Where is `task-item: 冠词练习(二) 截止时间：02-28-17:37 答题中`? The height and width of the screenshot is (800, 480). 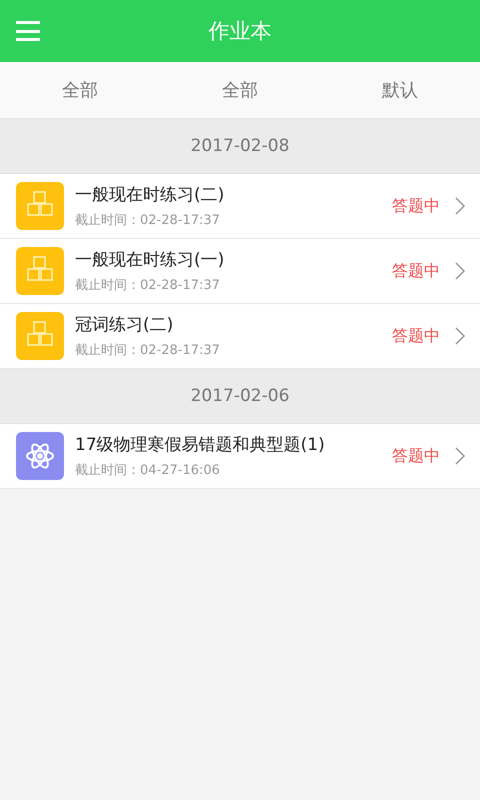
task-item: 冠词练习(二) 截止时间：02-28-17:37 答题中 is located at coordinates (240, 336).